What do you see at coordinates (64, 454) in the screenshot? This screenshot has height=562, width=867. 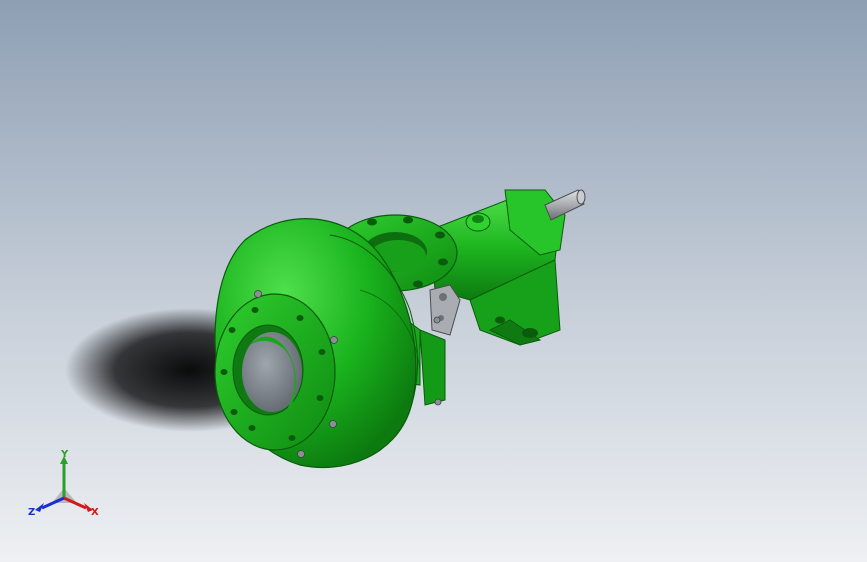 I see `y-axis-label: Y` at bounding box center [64, 454].